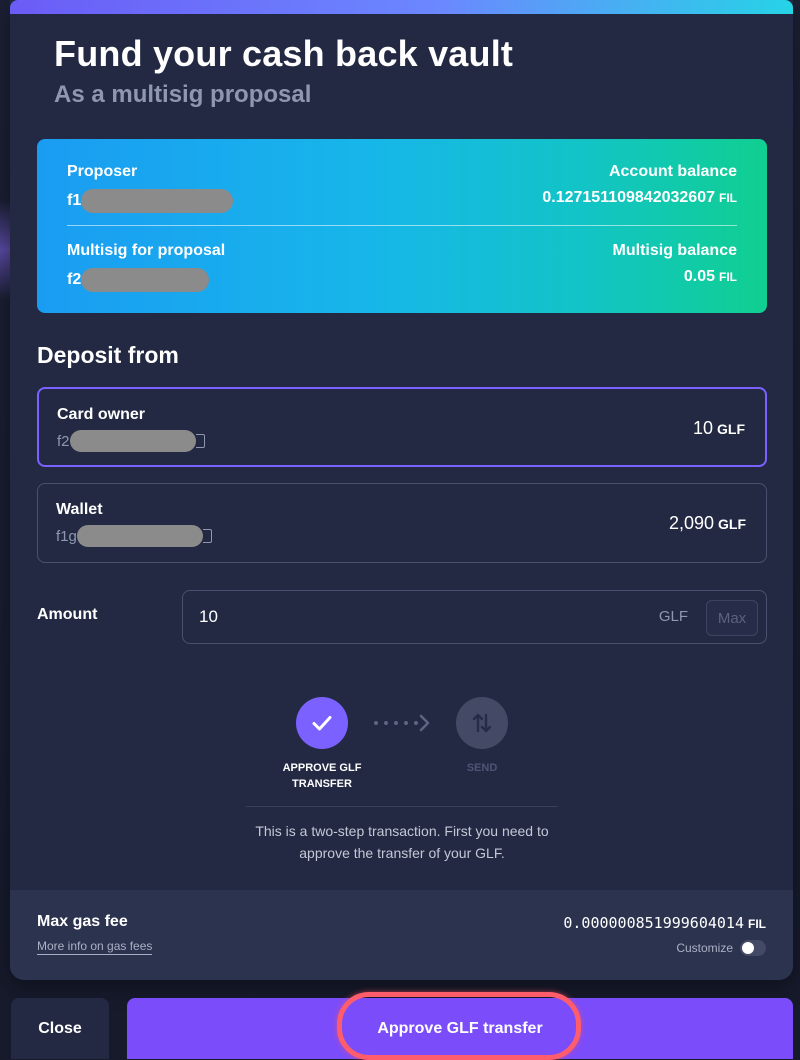 The image size is (800, 1060). Describe the element at coordinates (732, 618) in the screenshot. I see `max-button: Max` at that location.